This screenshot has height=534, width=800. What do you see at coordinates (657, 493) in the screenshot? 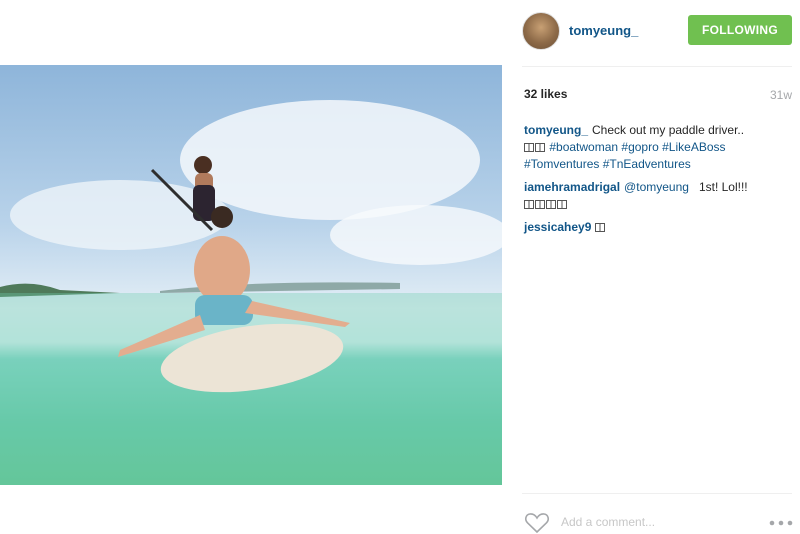
I see `composer-divider` at bounding box center [657, 493].